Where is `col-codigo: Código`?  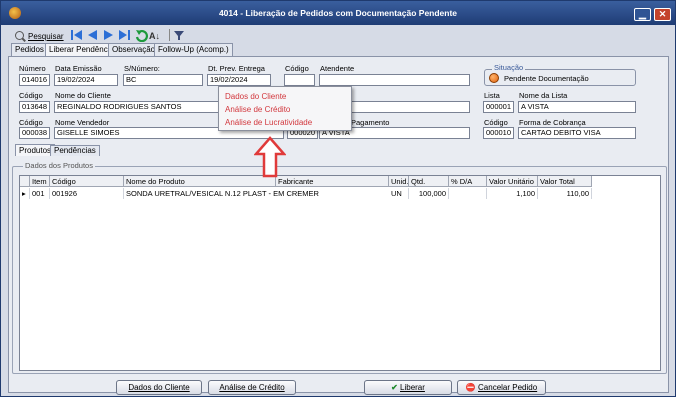
col-codigo: Código is located at coordinates (87, 181).